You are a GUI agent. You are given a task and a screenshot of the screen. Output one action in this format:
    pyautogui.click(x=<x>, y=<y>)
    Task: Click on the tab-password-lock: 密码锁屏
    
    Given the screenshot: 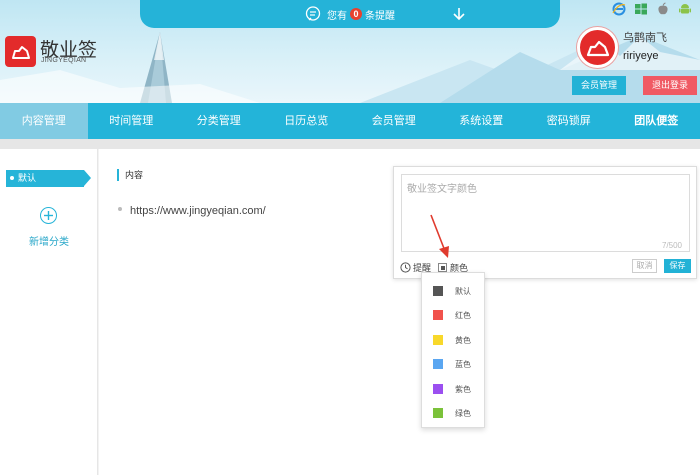 What is the action you would take?
    pyautogui.click(x=569, y=121)
    